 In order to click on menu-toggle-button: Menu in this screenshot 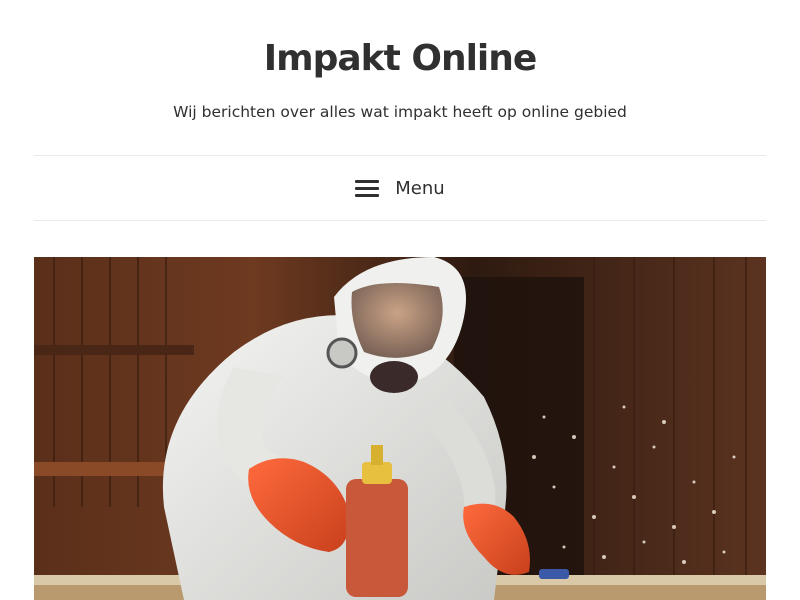, I will do `click(399, 188)`.